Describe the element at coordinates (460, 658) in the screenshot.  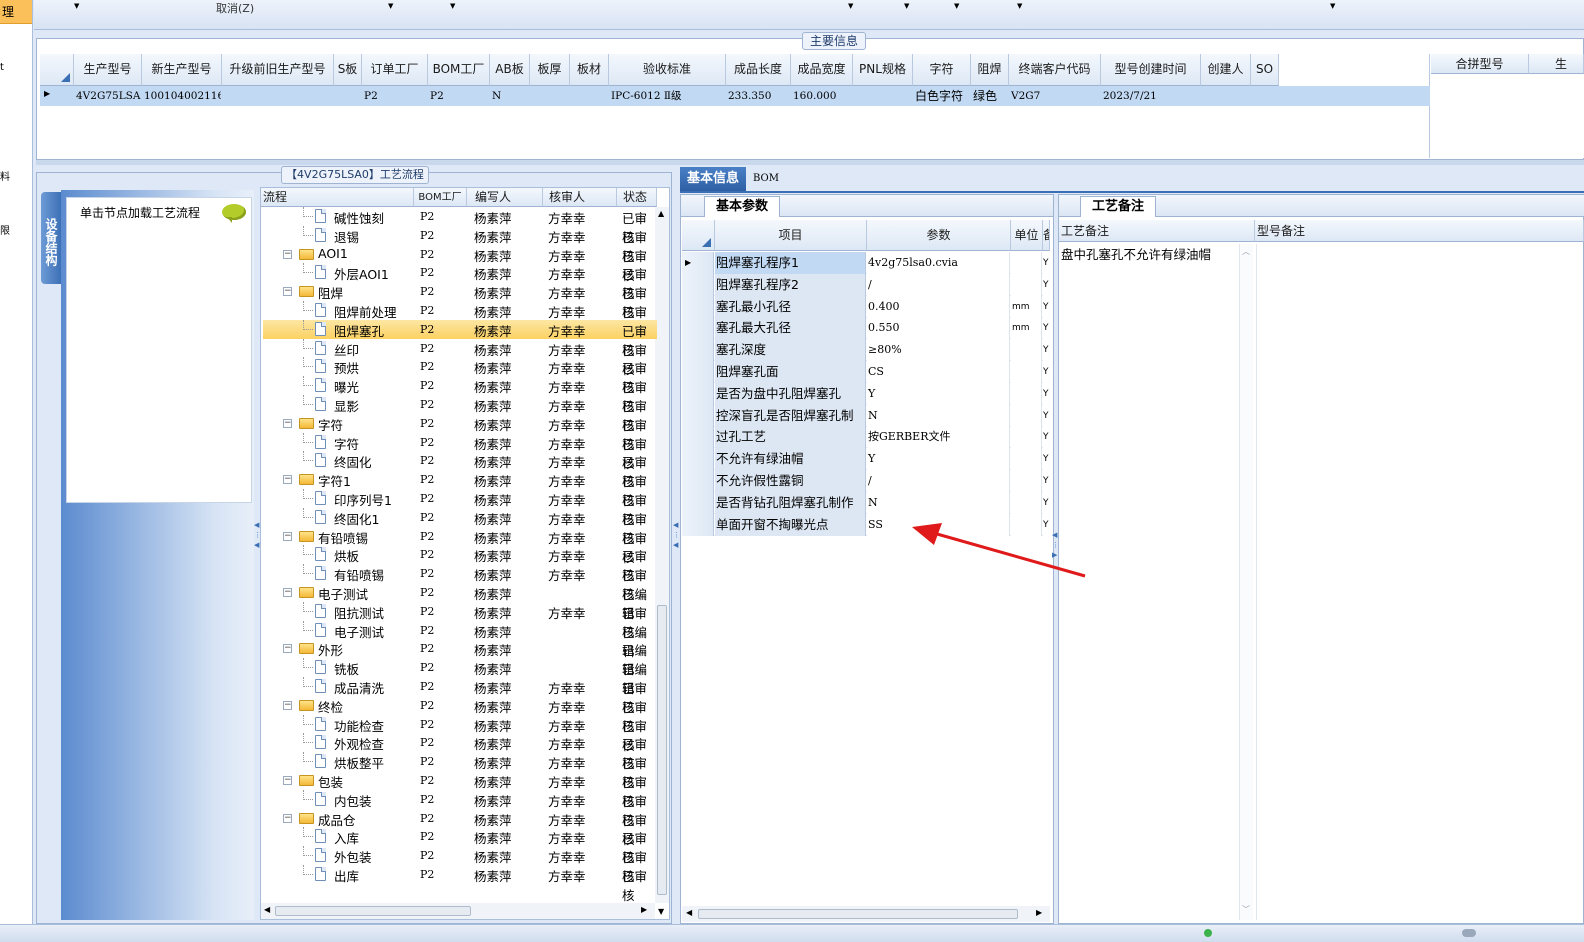
I see `tree-row: − 外形 P2 杨素萍 已编辑` at that location.